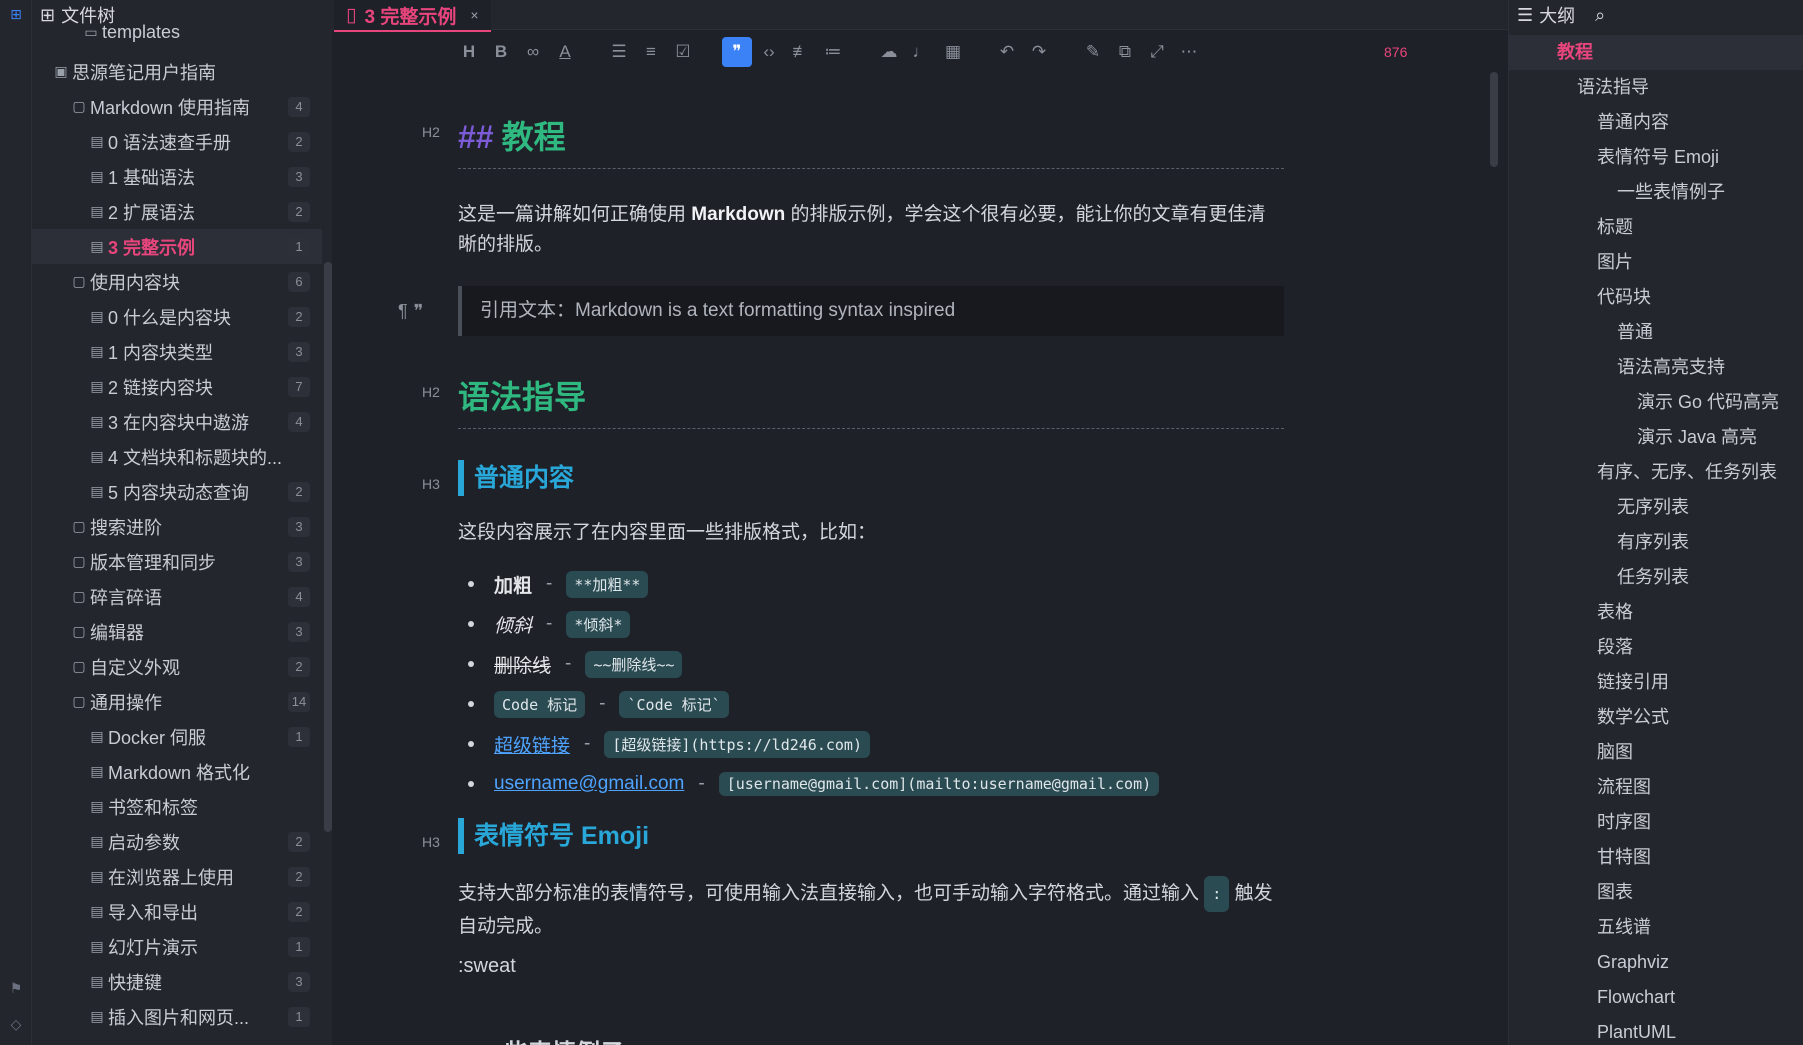  What do you see at coordinates (469, 52) in the screenshot?
I see `heading-icon: H` at bounding box center [469, 52].